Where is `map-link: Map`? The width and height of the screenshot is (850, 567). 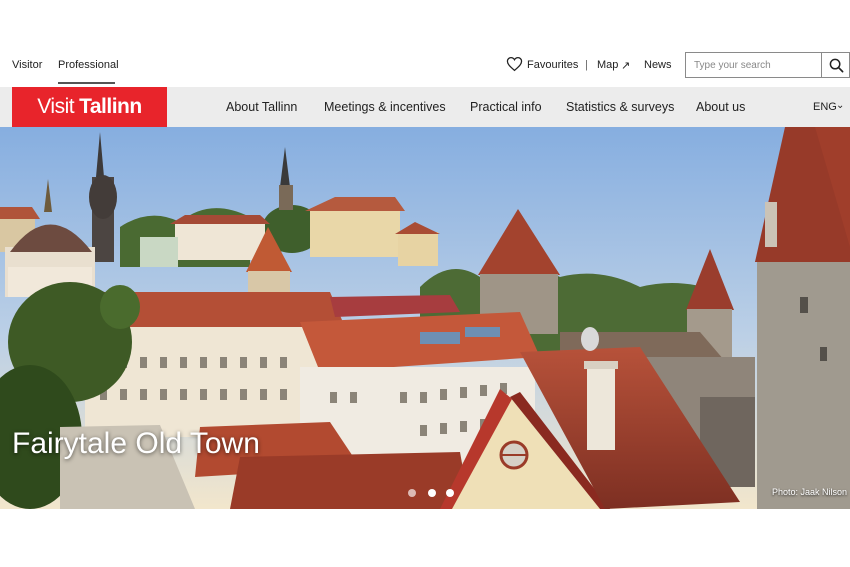
map-link: Map is located at coordinates (607, 65).